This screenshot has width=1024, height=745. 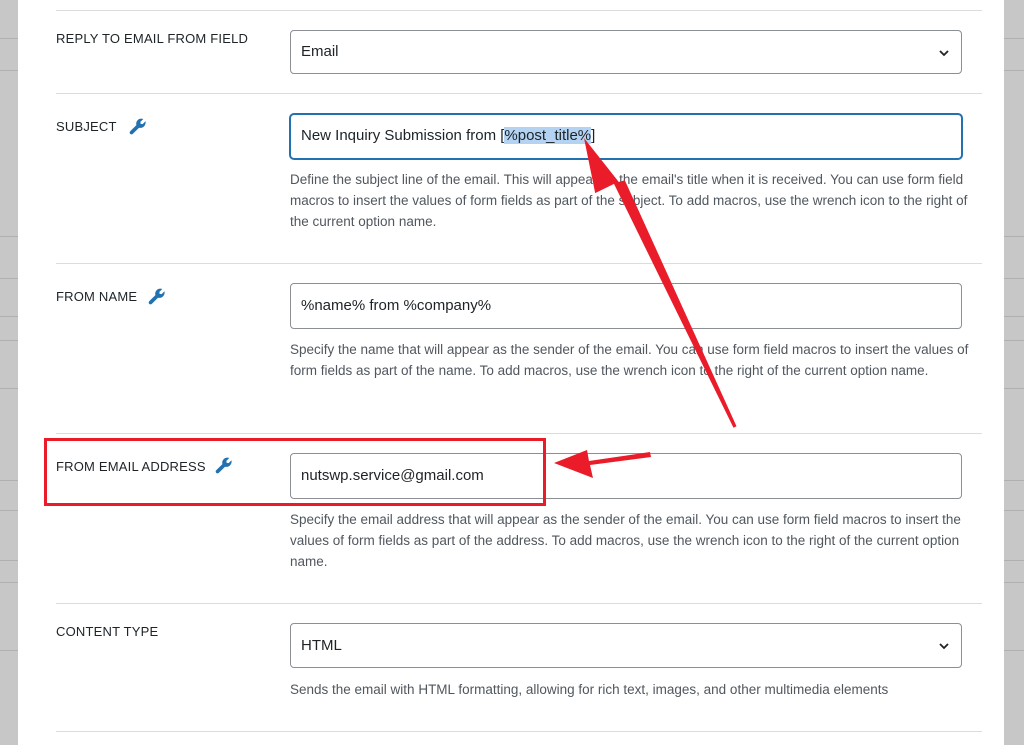 I want to click on annotation-arrows, so click(x=645, y=308).